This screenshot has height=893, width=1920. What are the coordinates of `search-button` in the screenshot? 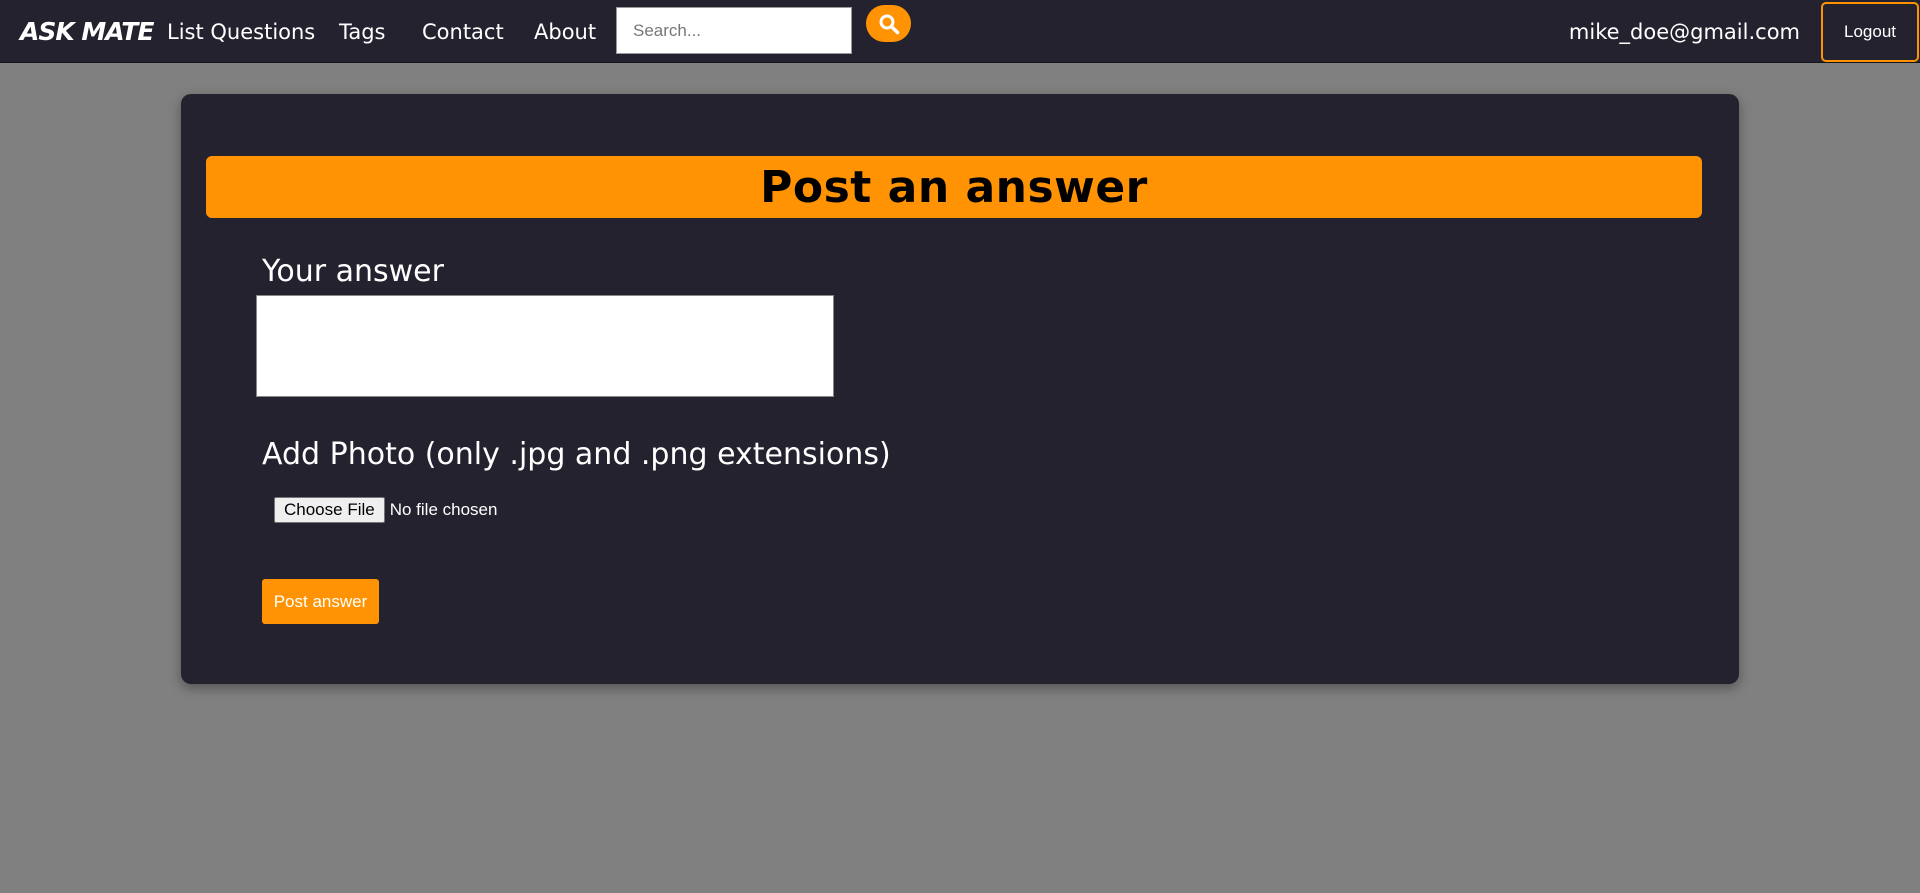 It's located at (888, 23).